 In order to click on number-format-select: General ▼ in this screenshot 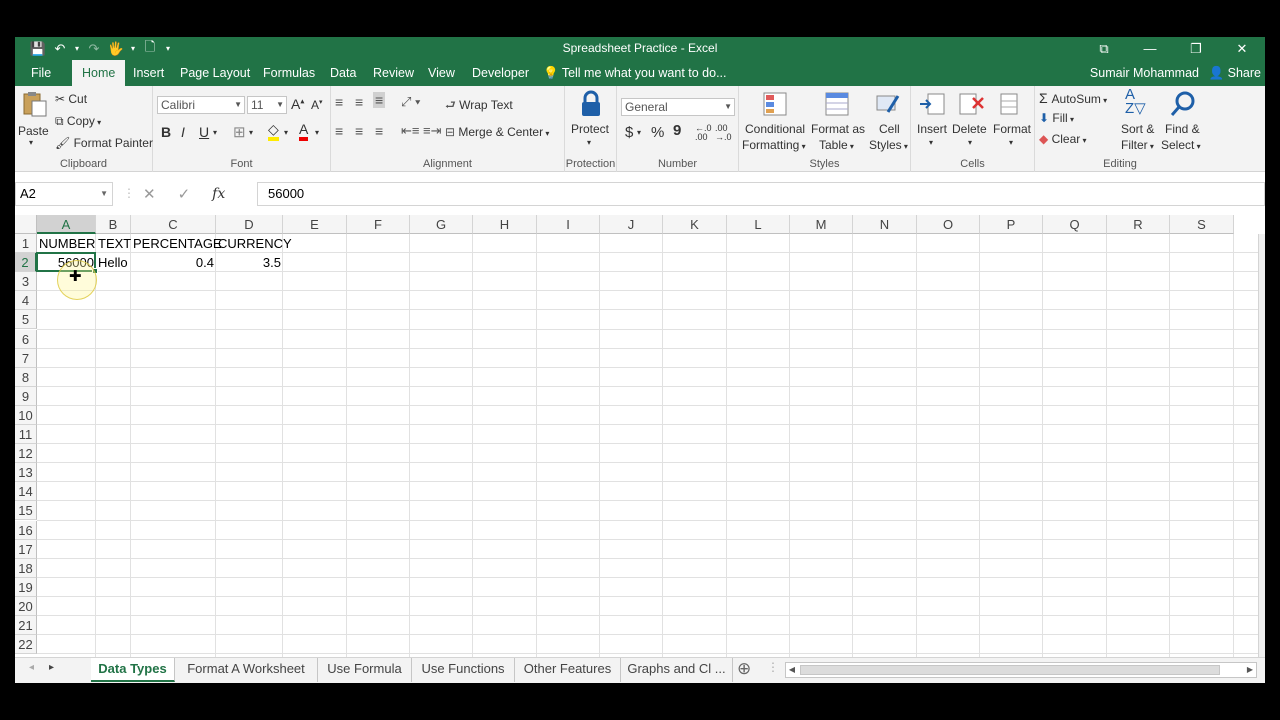, I will do `click(678, 107)`.